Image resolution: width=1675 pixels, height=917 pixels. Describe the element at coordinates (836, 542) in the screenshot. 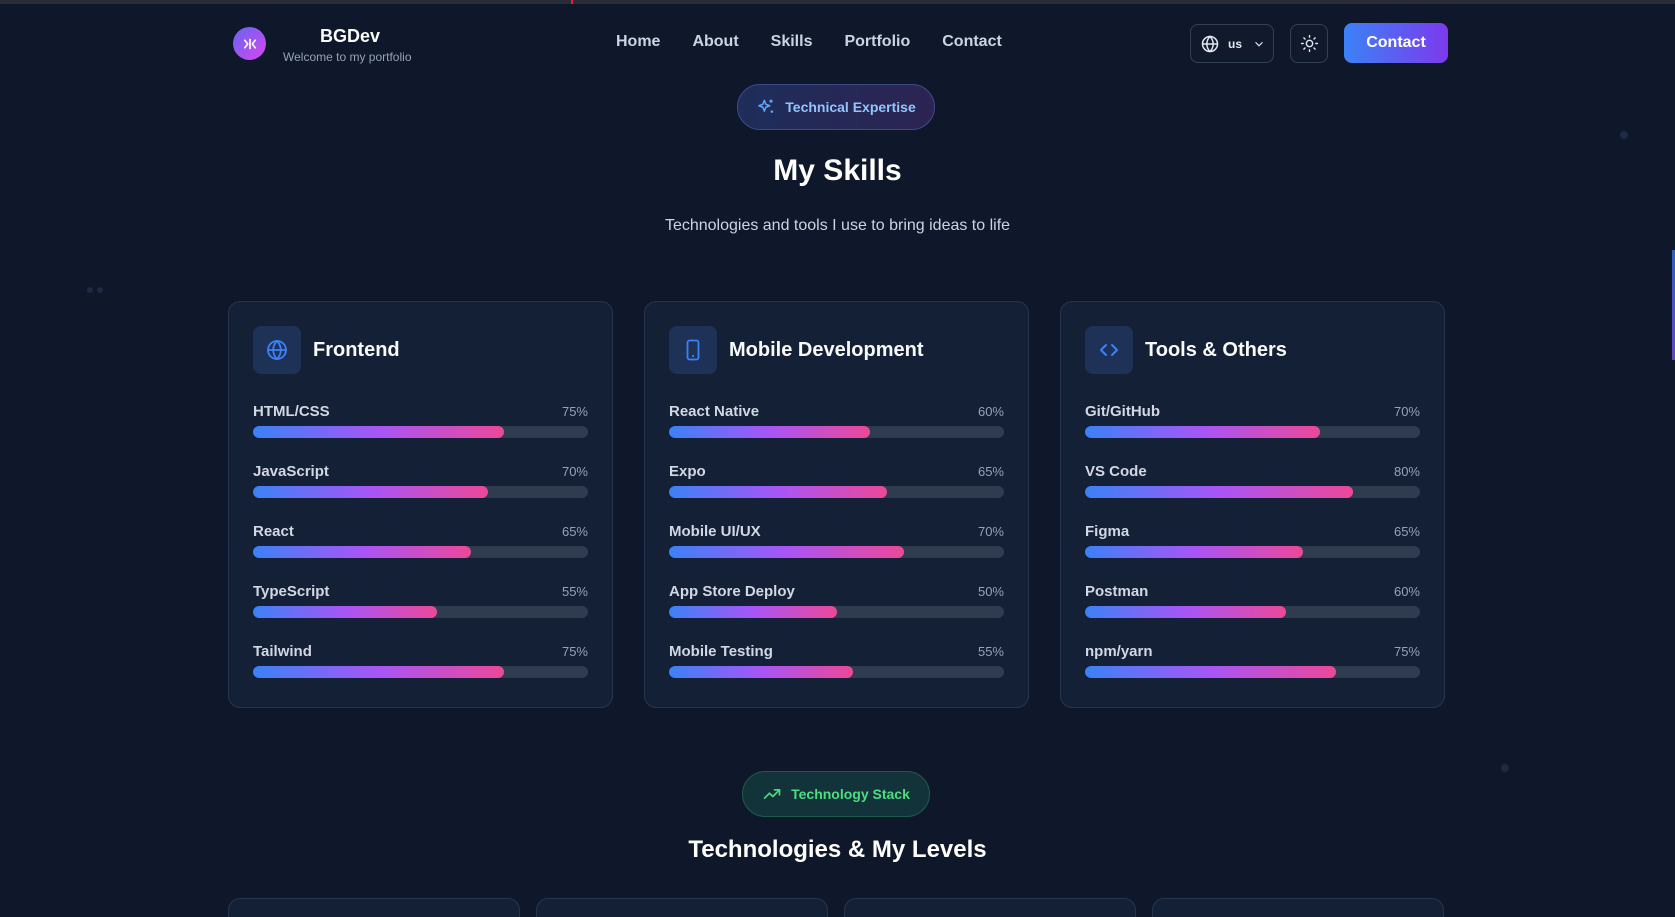

I see `skill-item: Mobile UI/UX 70%` at that location.